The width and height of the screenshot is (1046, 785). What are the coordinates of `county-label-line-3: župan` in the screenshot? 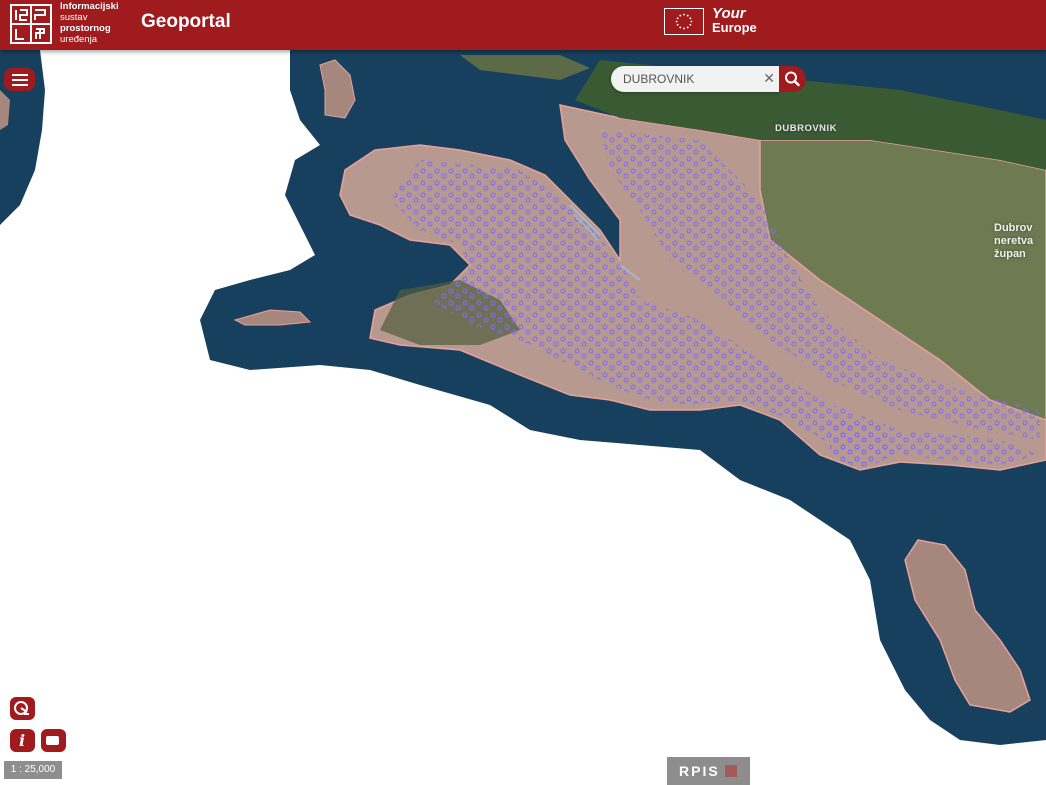 It's located at (1010, 254).